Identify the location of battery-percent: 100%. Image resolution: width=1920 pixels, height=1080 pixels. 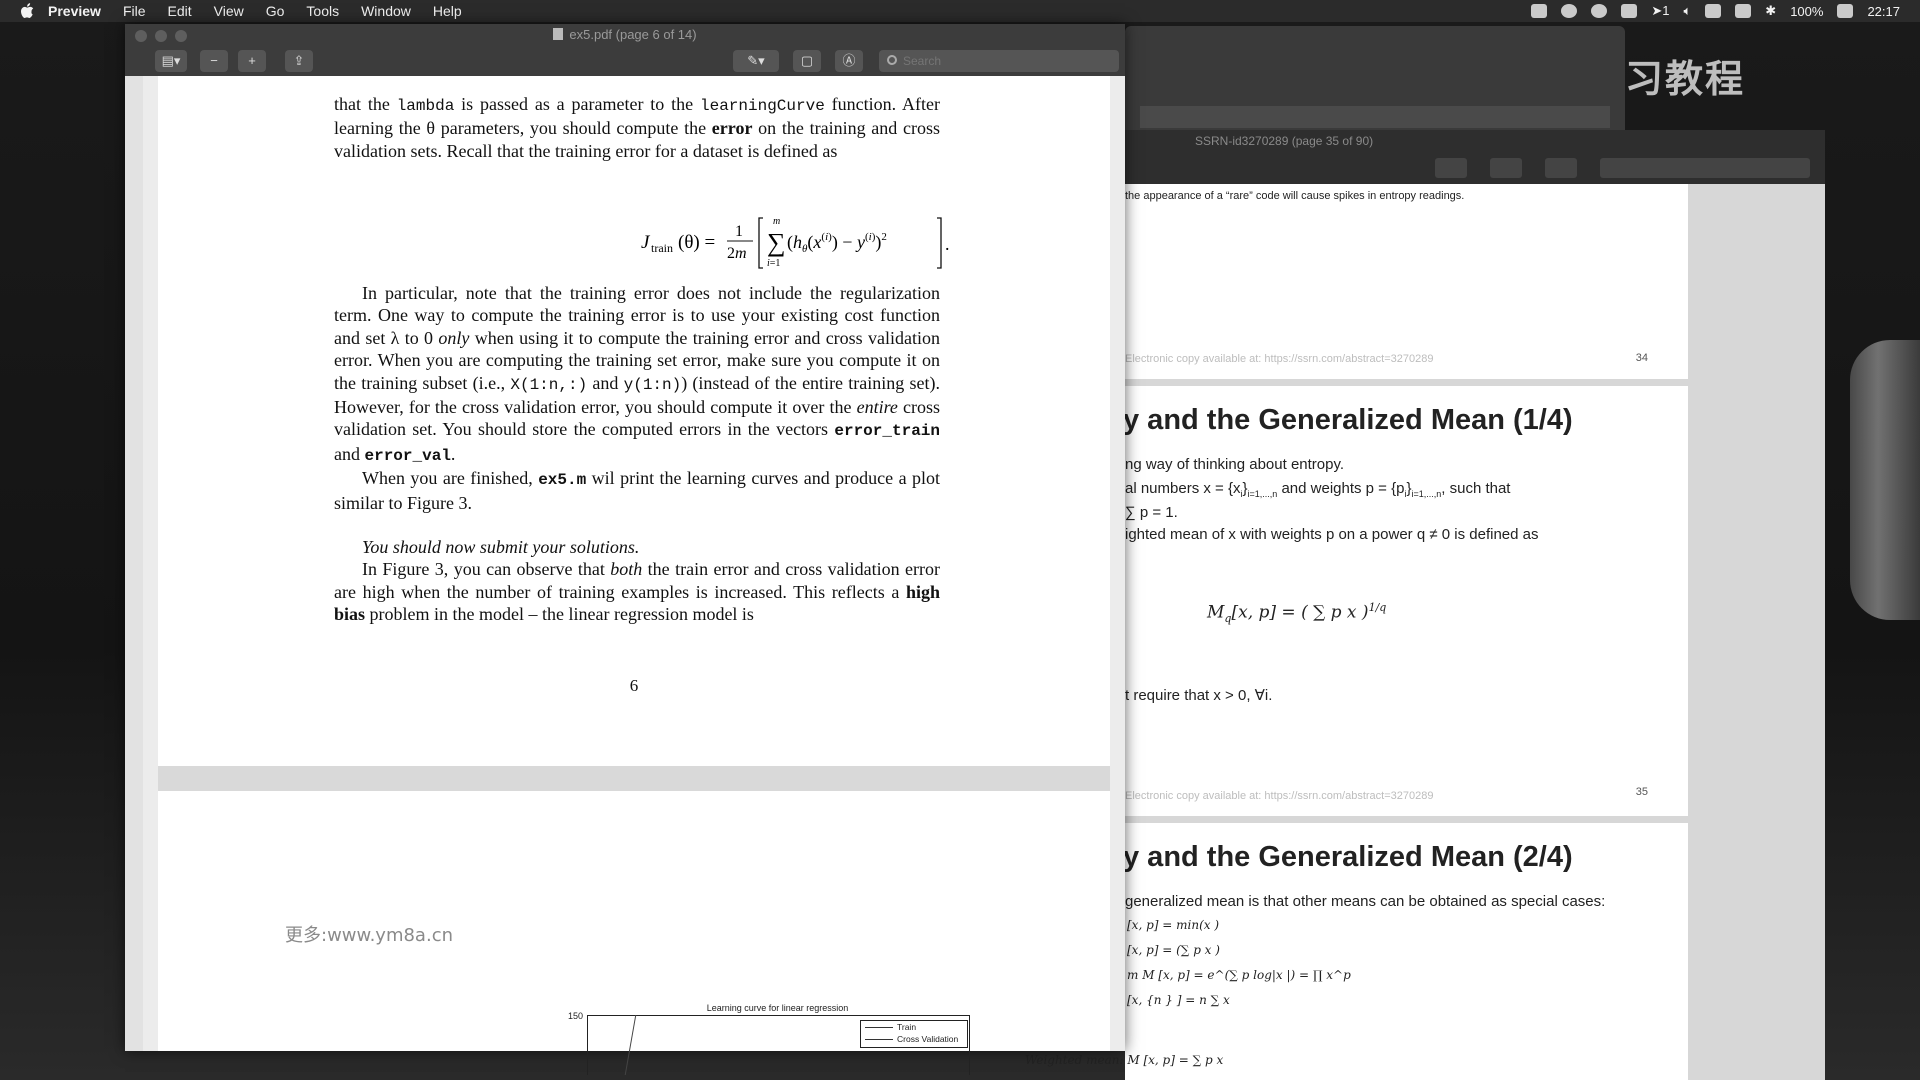
(1807, 11).